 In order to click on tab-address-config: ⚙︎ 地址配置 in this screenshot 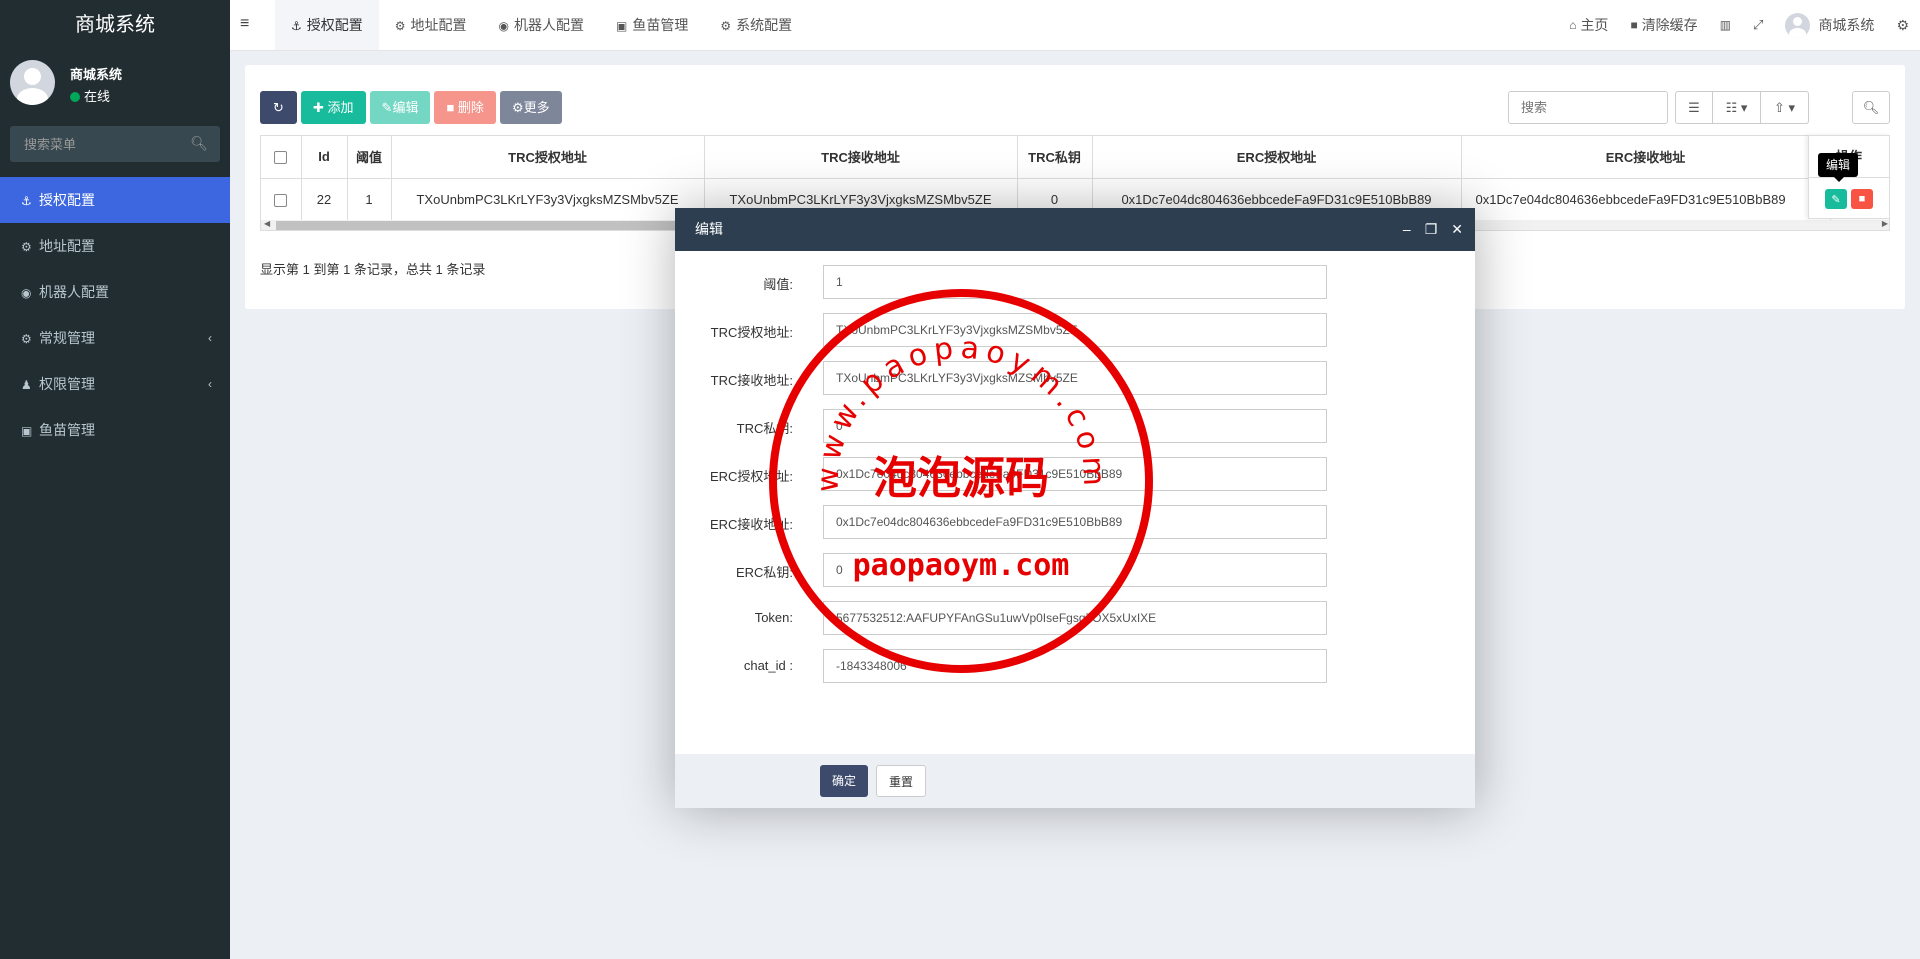, I will do `click(431, 25)`.